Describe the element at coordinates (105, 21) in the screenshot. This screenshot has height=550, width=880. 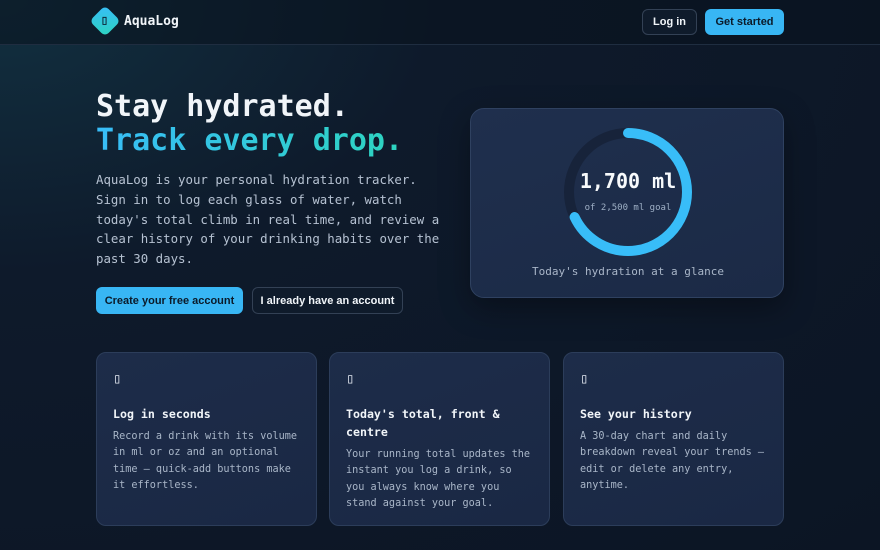
I see `water-drop-logo-icon: ▯` at that location.